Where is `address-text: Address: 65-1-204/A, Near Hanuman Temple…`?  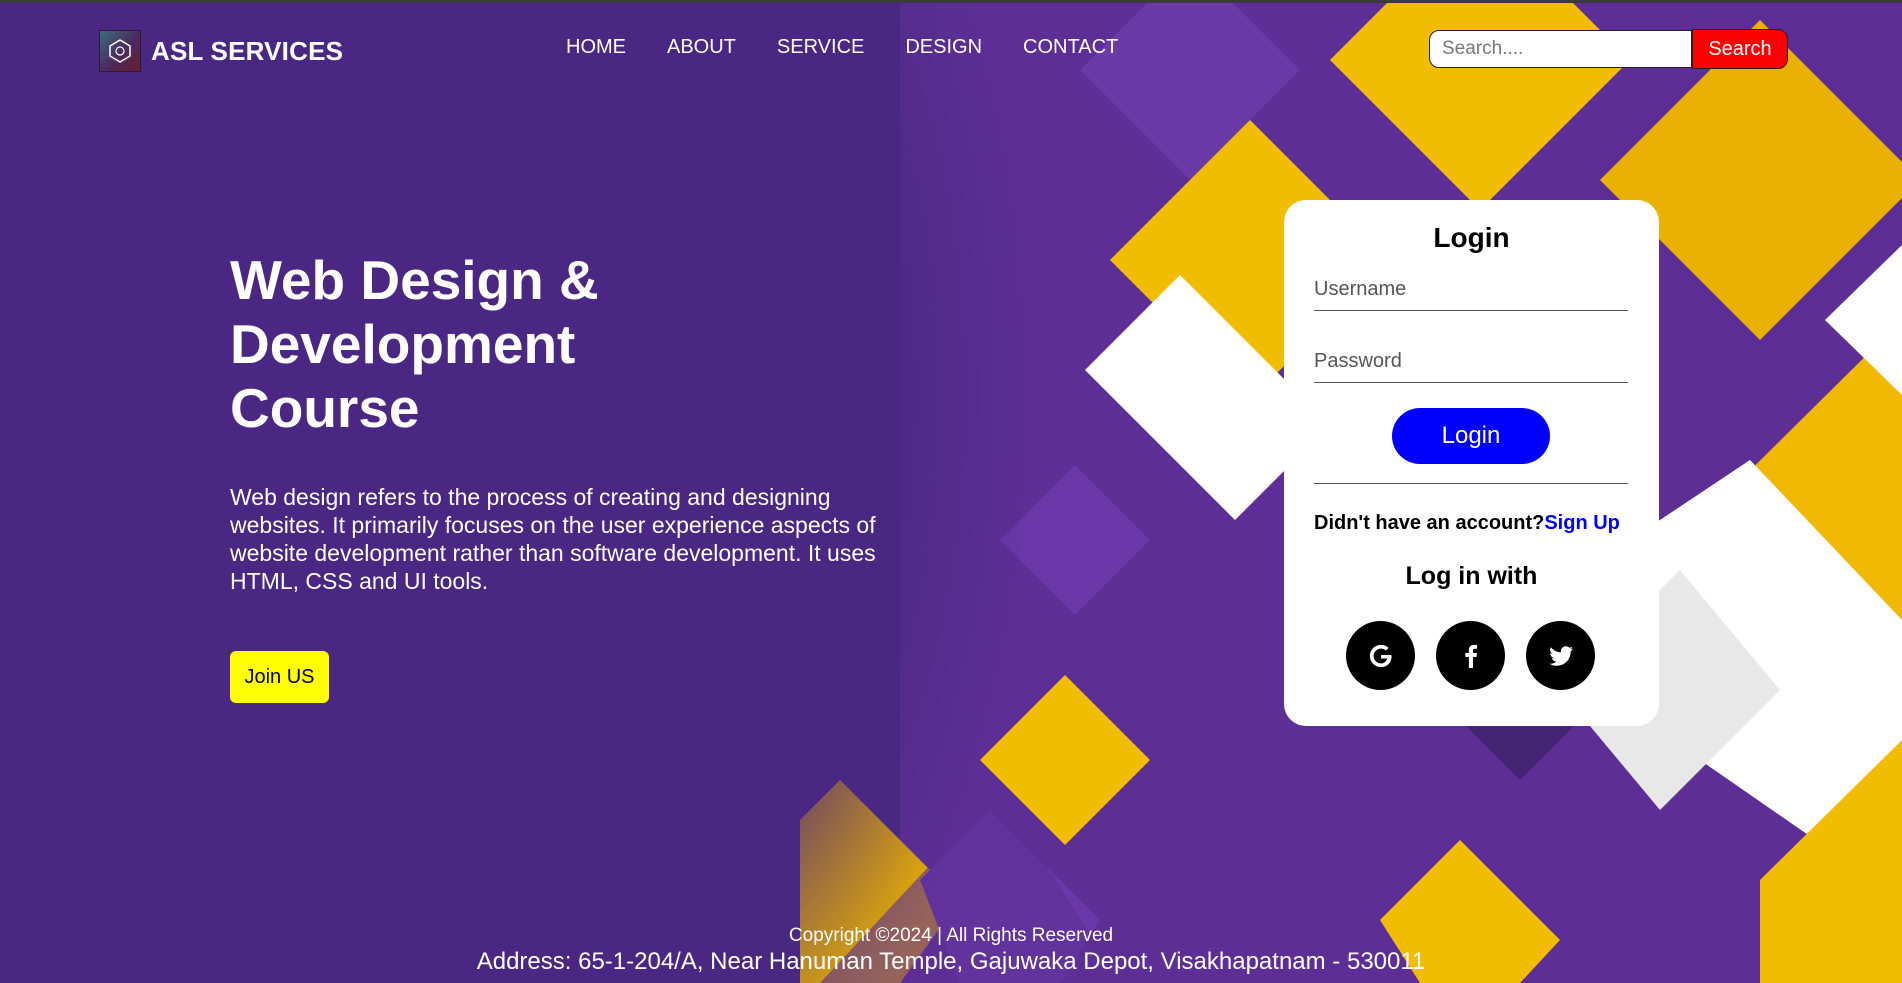 address-text: Address: 65-1-204/A, Near Hanuman Temple… is located at coordinates (951, 961).